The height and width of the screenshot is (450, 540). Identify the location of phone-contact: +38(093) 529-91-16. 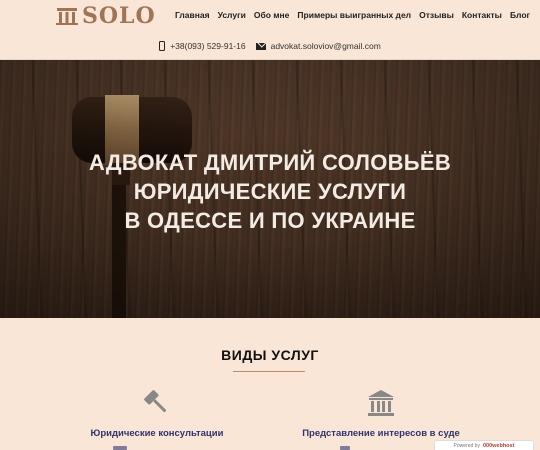
(202, 46).